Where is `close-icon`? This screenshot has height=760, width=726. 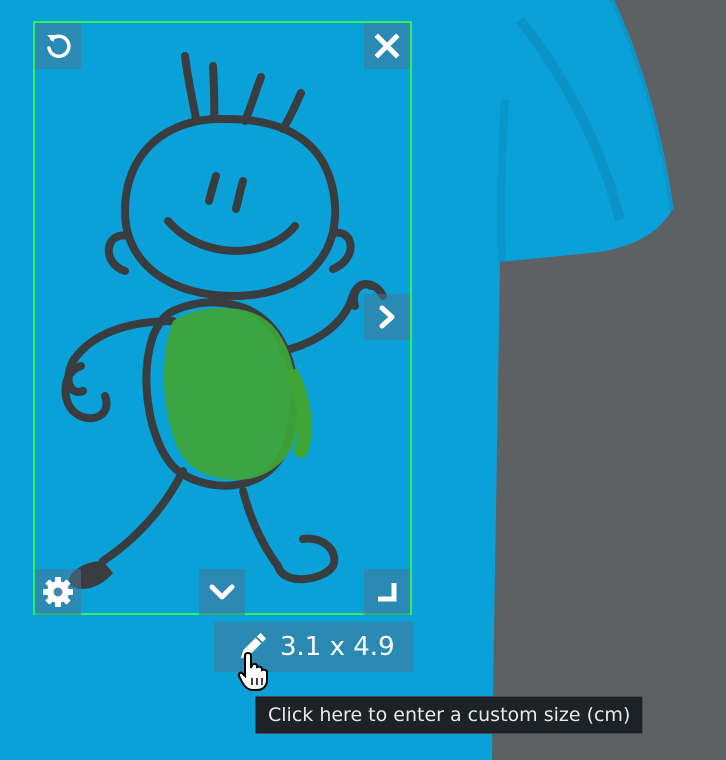
close-icon is located at coordinates (387, 46).